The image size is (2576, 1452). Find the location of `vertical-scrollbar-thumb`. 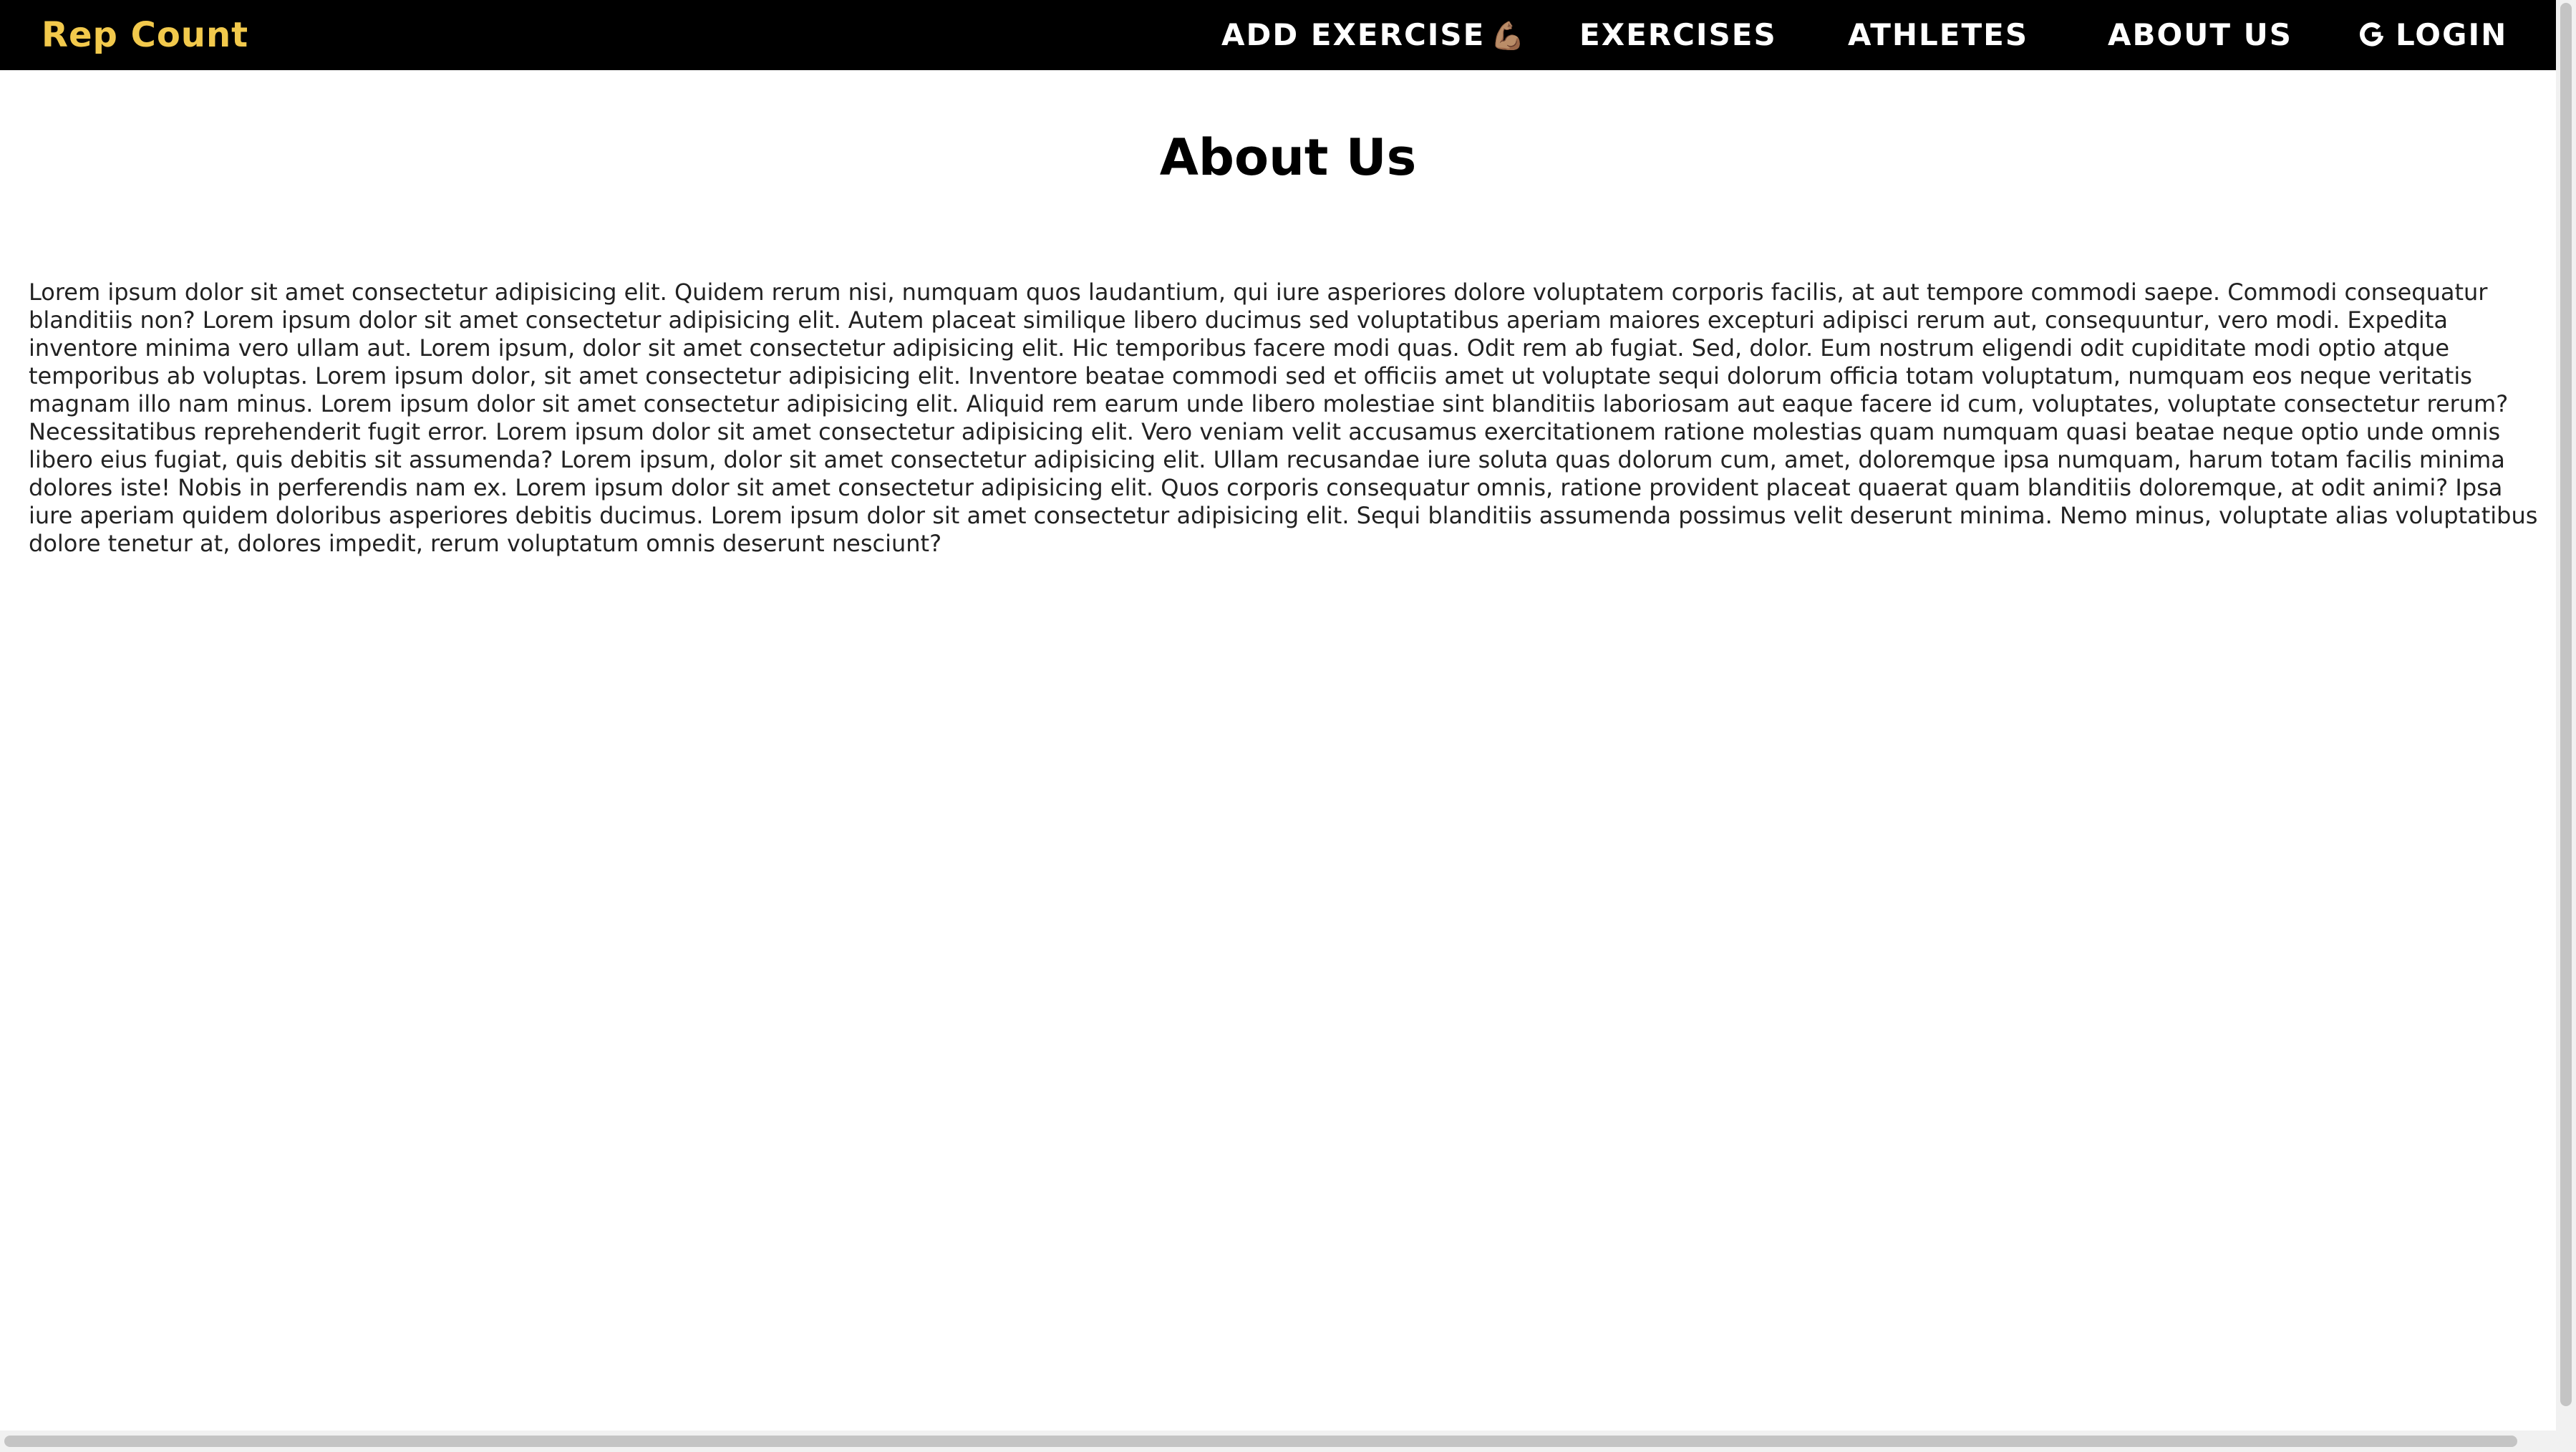

vertical-scrollbar-thumb is located at coordinates (2566, 704).